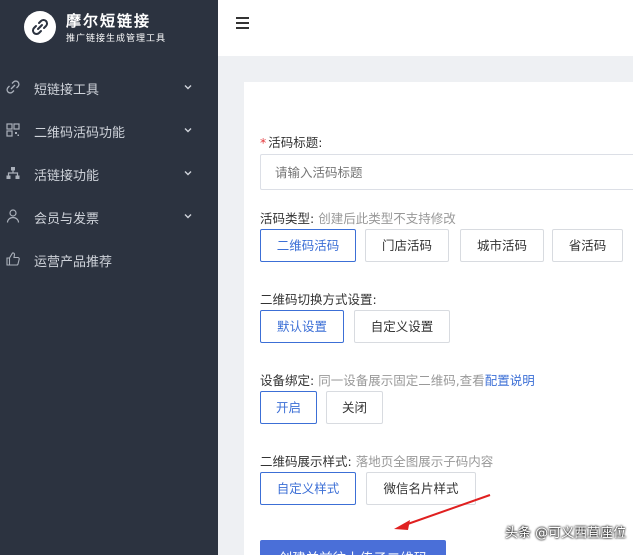 This screenshot has width=633, height=555. Describe the element at coordinates (109, 87) in the screenshot. I see `sidebar-item-short-link: 短链接工具` at that location.